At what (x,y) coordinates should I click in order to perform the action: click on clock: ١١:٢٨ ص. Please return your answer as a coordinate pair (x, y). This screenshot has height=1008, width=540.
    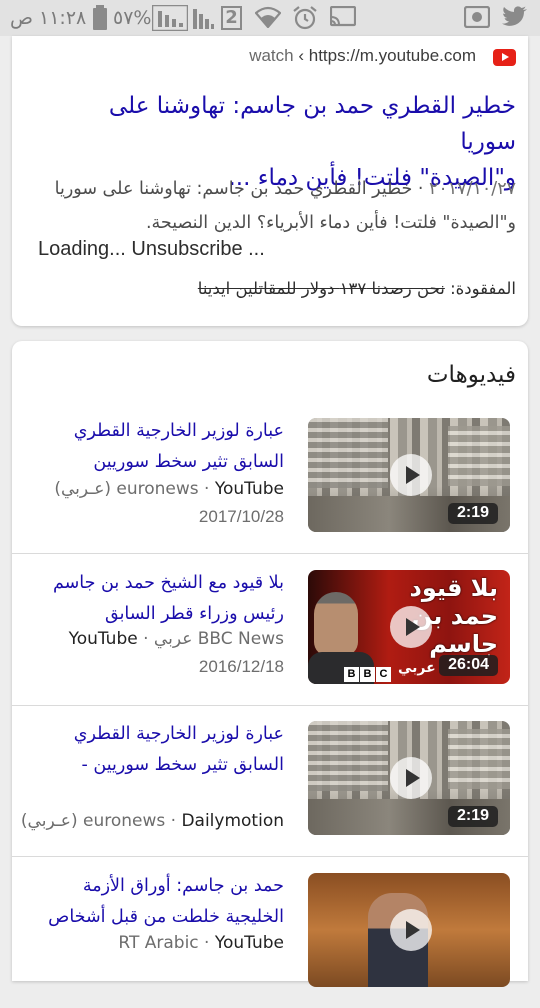
    Looking at the image, I should click on (48, 18).